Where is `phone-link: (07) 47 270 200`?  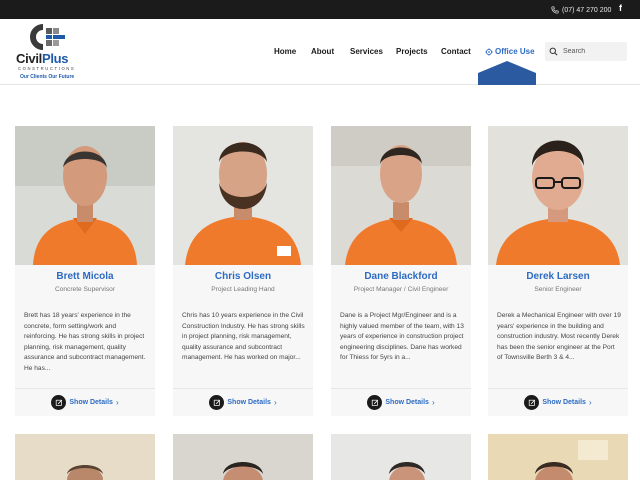 phone-link: (07) 47 270 200 is located at coordinates (581, 10).